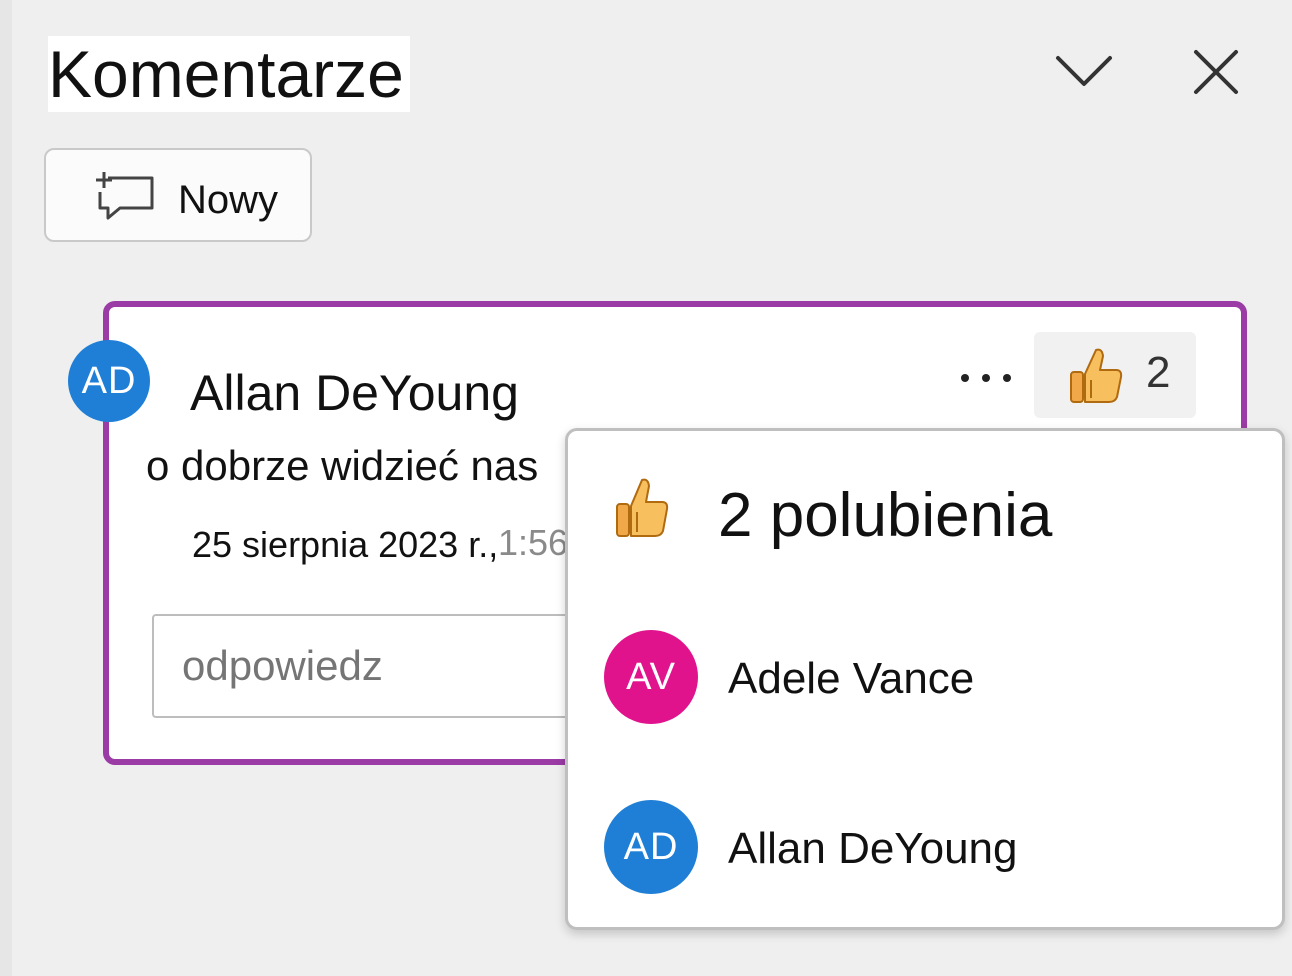 The width and height of the screenshot is (1292, 976). What do you see at coordinates (372, 666) in the screenshot?
I see `reply-input` at bounding box center [372, 666].